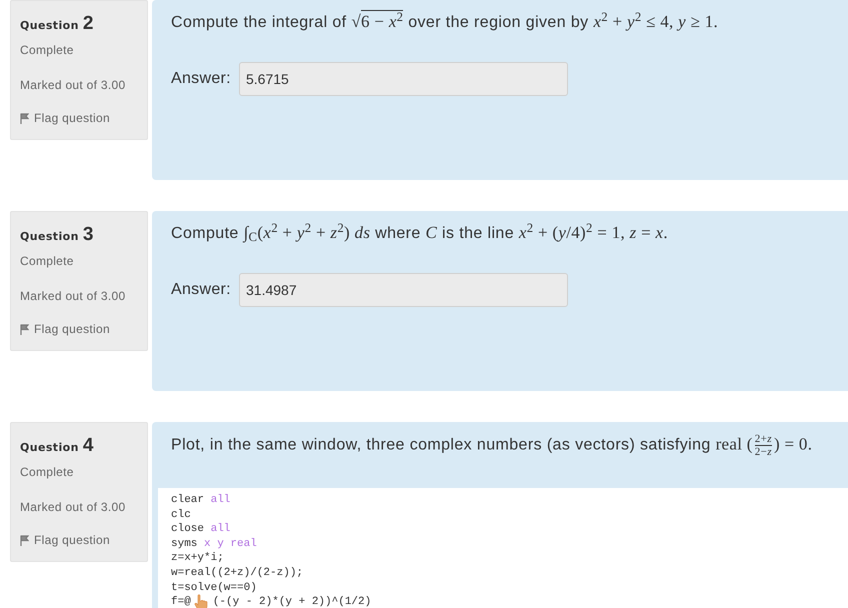  I want to click on code-line: z=x+y*i;, so click(197, 558).